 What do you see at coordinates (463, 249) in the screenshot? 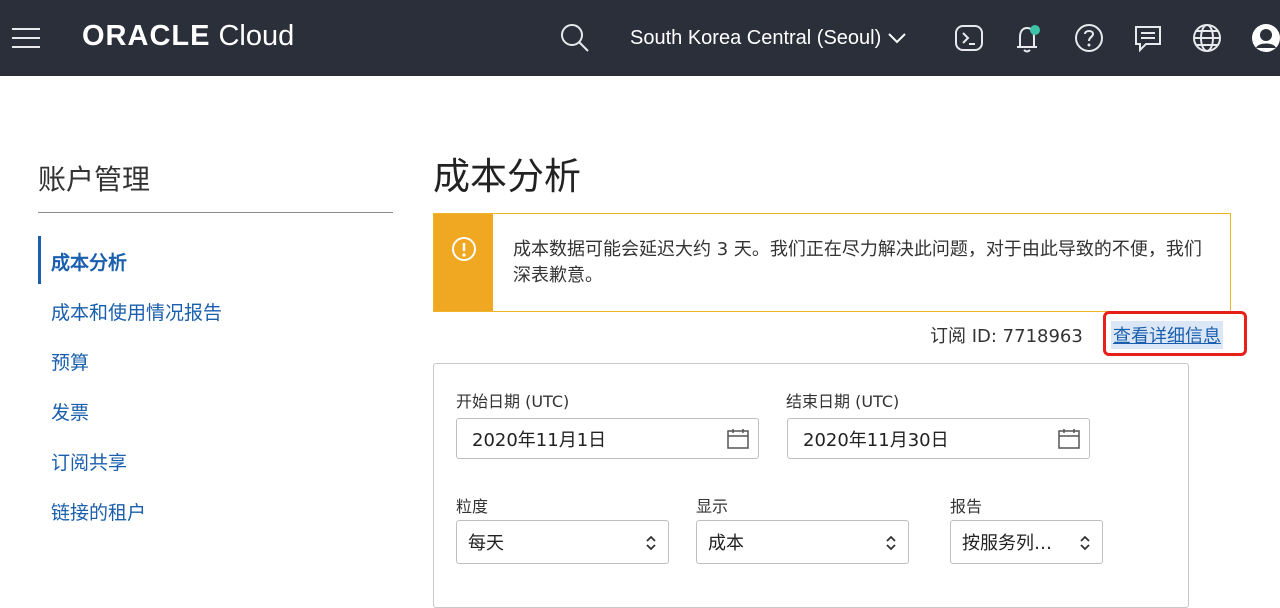
I see `warning-icon` at bounding box center [463, 249].